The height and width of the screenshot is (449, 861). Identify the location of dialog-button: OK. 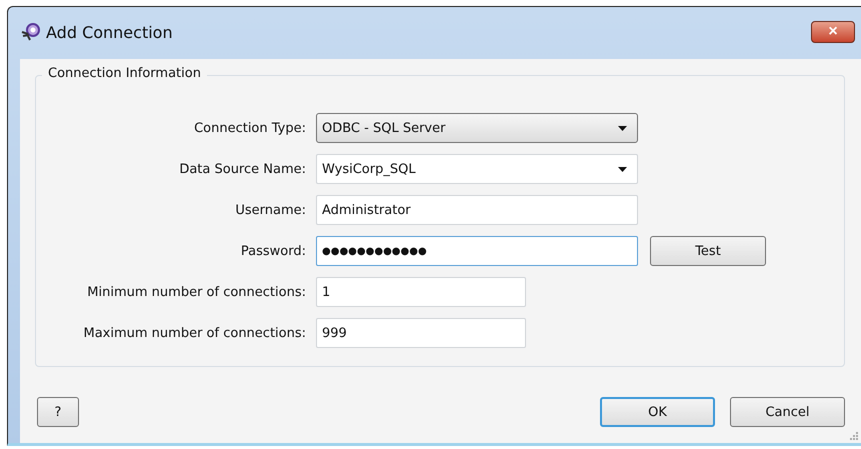
(657, 412).